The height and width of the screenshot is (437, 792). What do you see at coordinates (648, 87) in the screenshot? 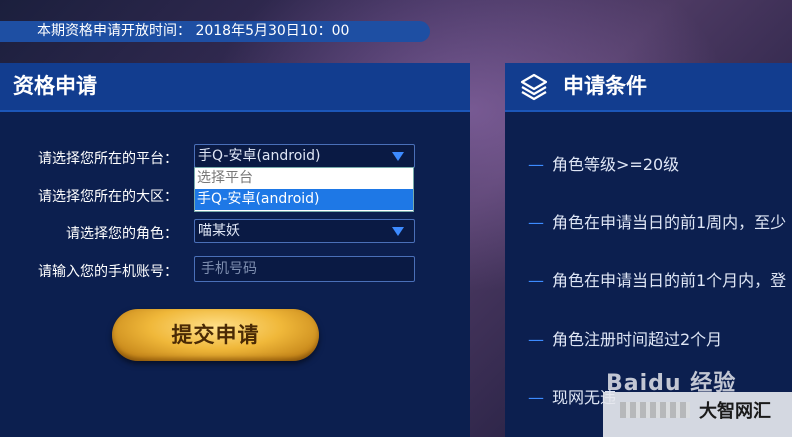
I see `conditions-panel-header: 申请条件` at bounding box center [648, 87].